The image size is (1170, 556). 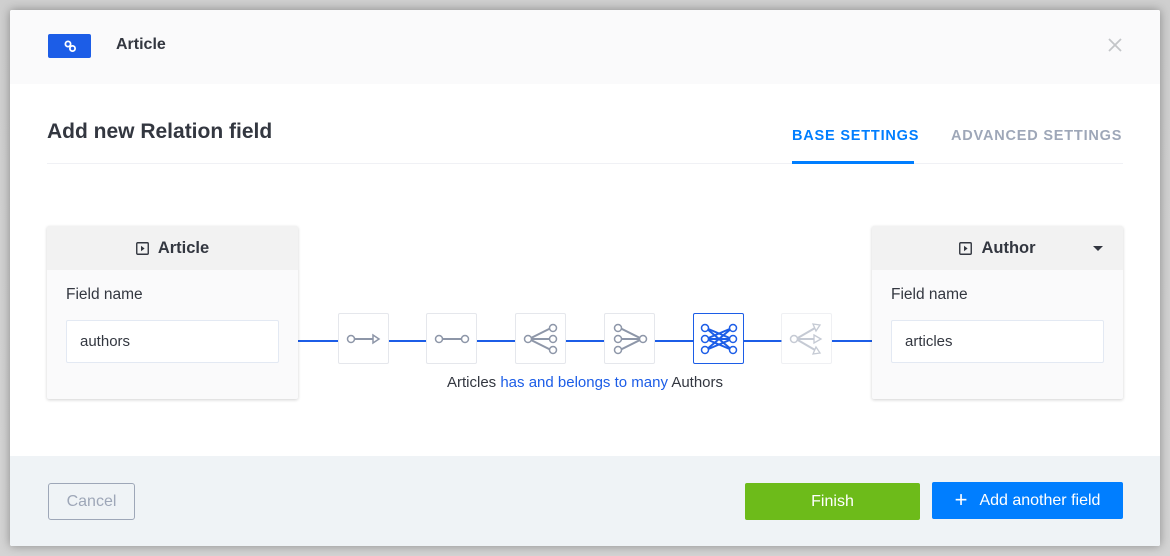 I want to click on relation-left-model: Articles, so click(x=471, y=382).